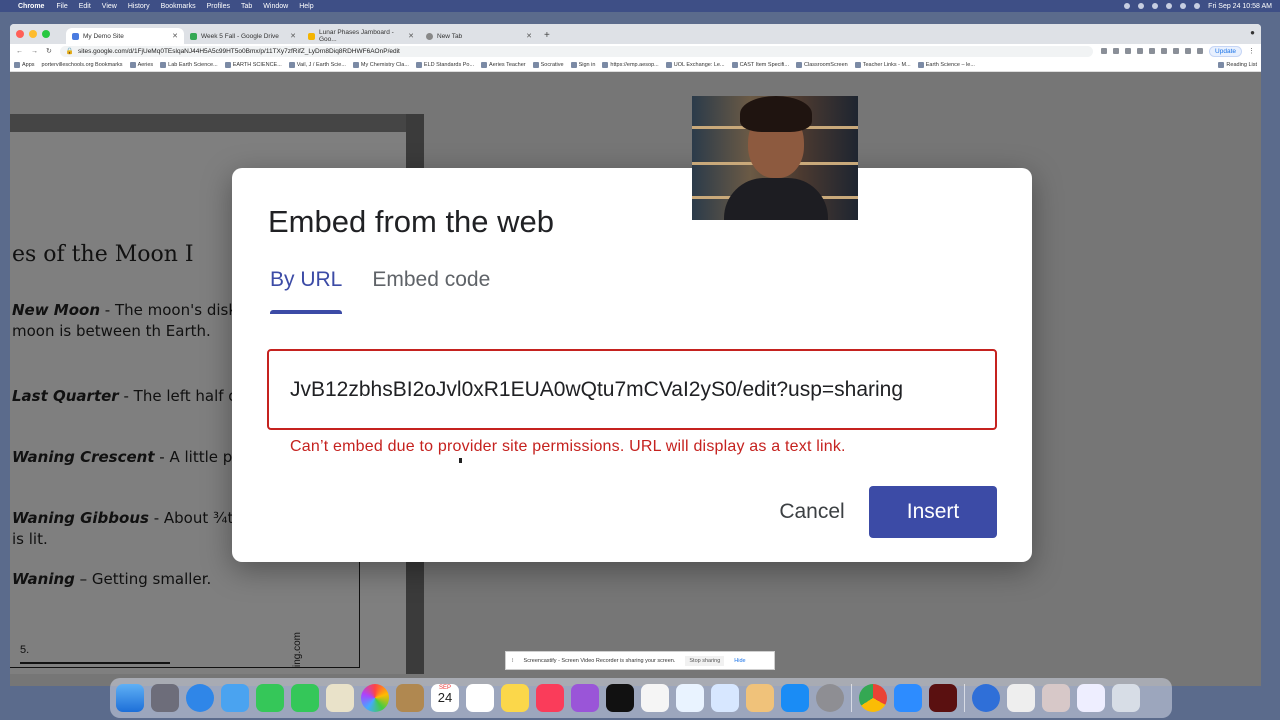  Describe the element at coordinates (1155, 6) in the screenshot. I see `volume-icon` at that location.